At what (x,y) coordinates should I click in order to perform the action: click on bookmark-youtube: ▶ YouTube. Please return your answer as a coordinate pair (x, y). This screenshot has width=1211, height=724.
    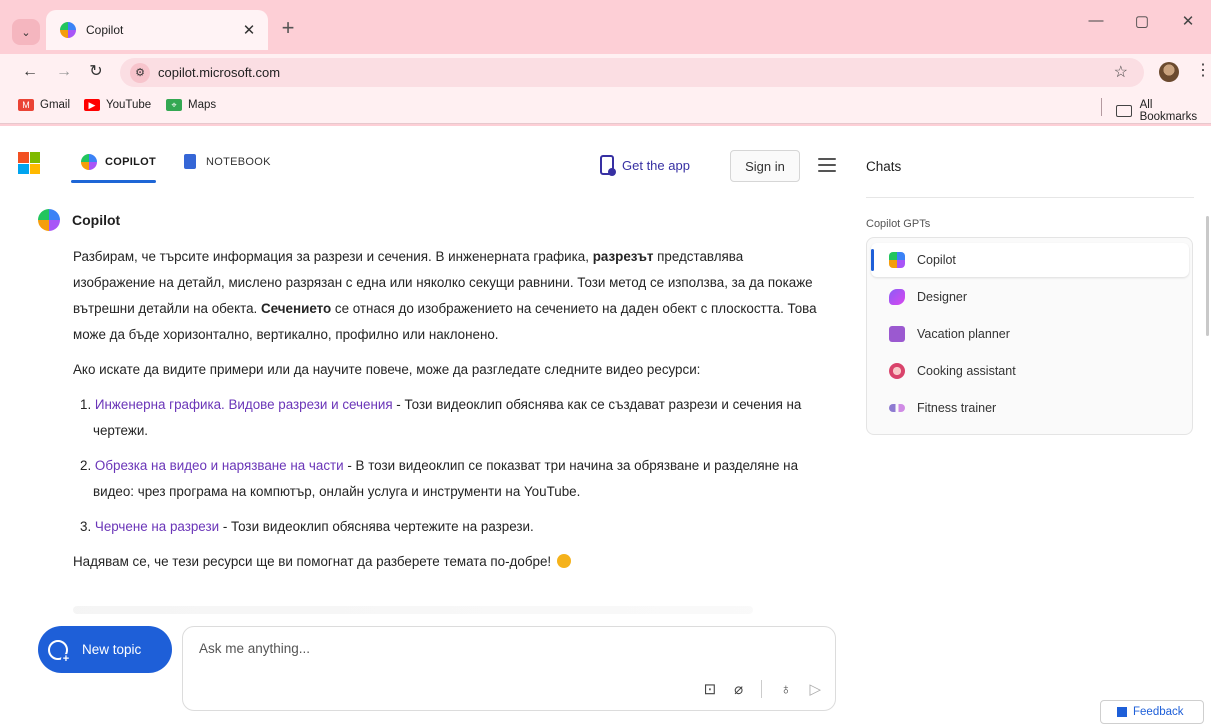
    Looking at the image, I should click on (117, 105).